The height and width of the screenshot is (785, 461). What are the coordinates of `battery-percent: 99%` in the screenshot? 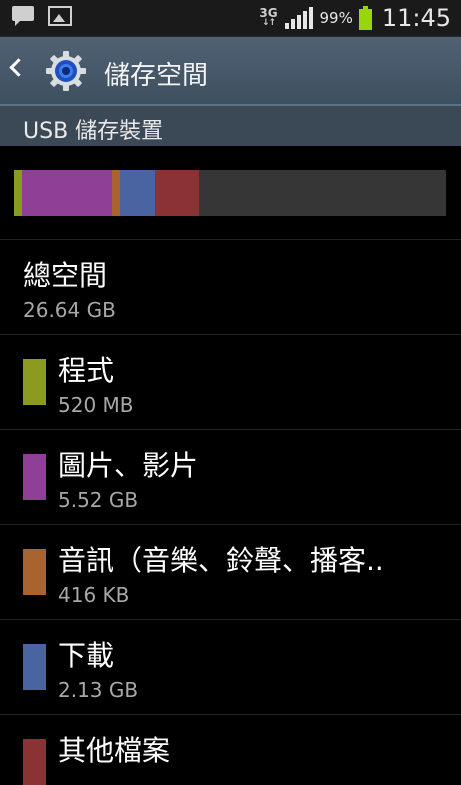 It's located at (336, 18).